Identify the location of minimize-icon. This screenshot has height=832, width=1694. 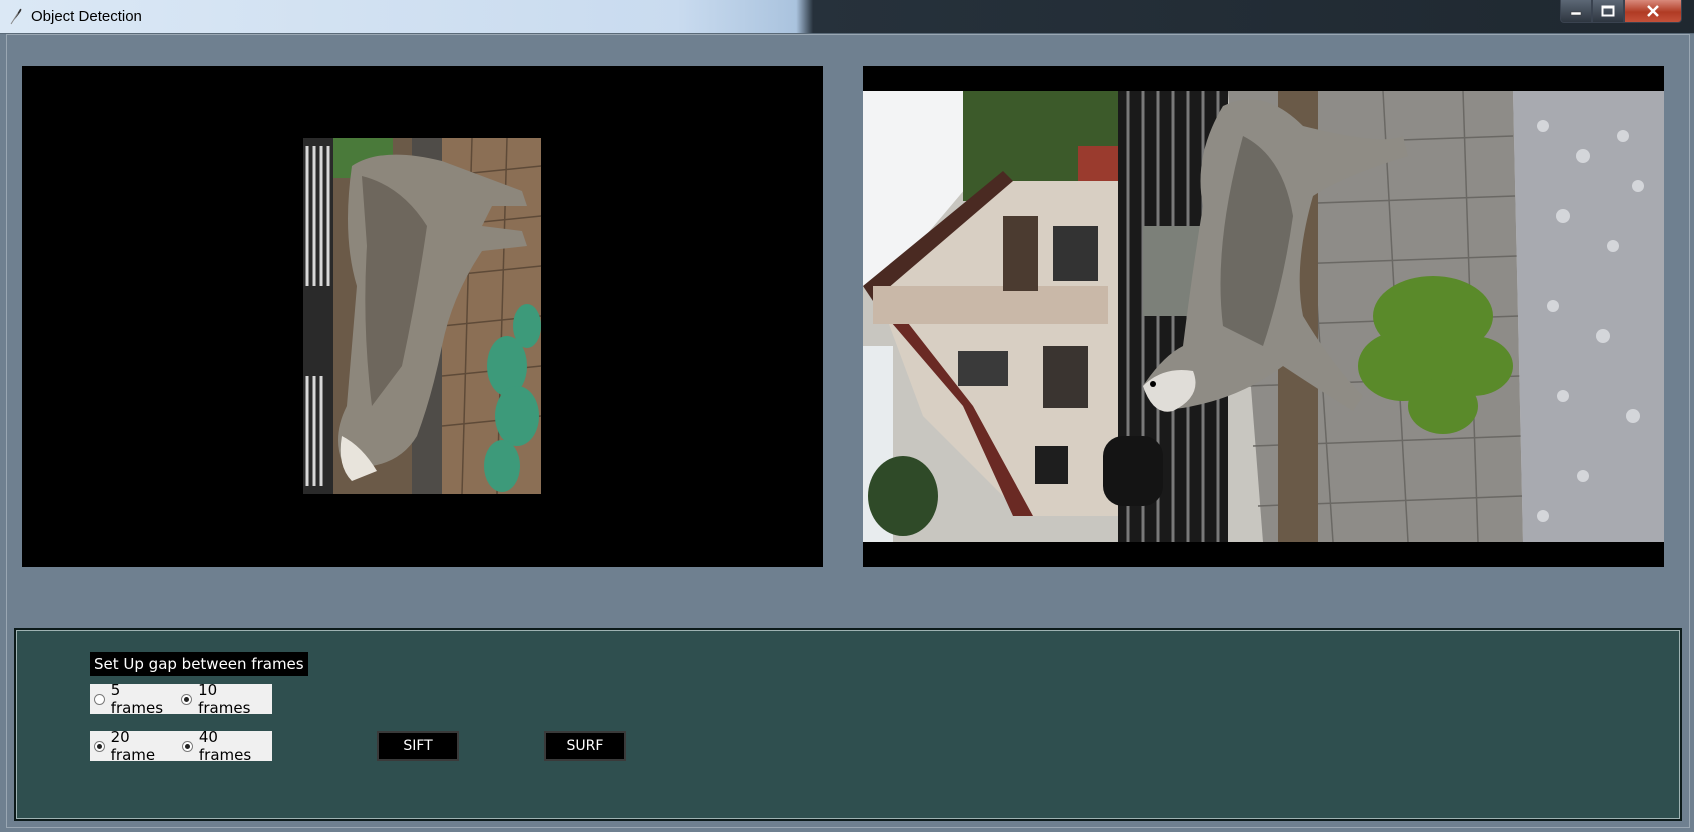
(1576, 13).